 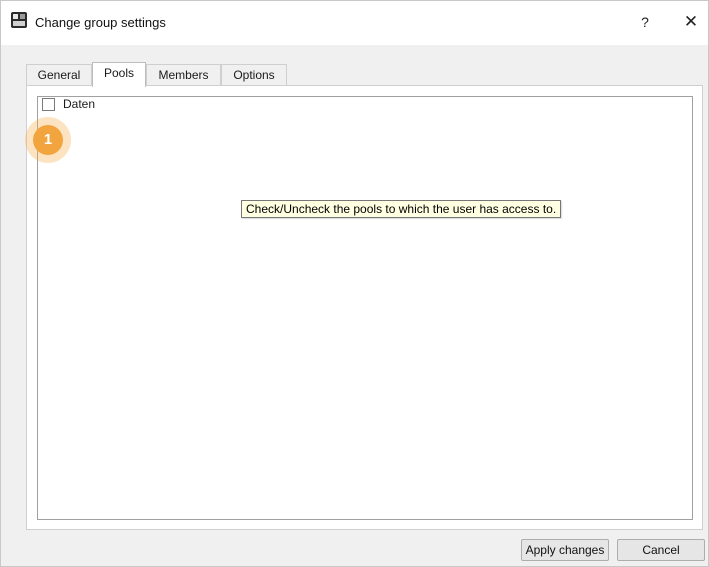 What do you see at coordinates (691, 22) in the screenshot?
I see `close-button: ✕` at bounding box center [691, 22].